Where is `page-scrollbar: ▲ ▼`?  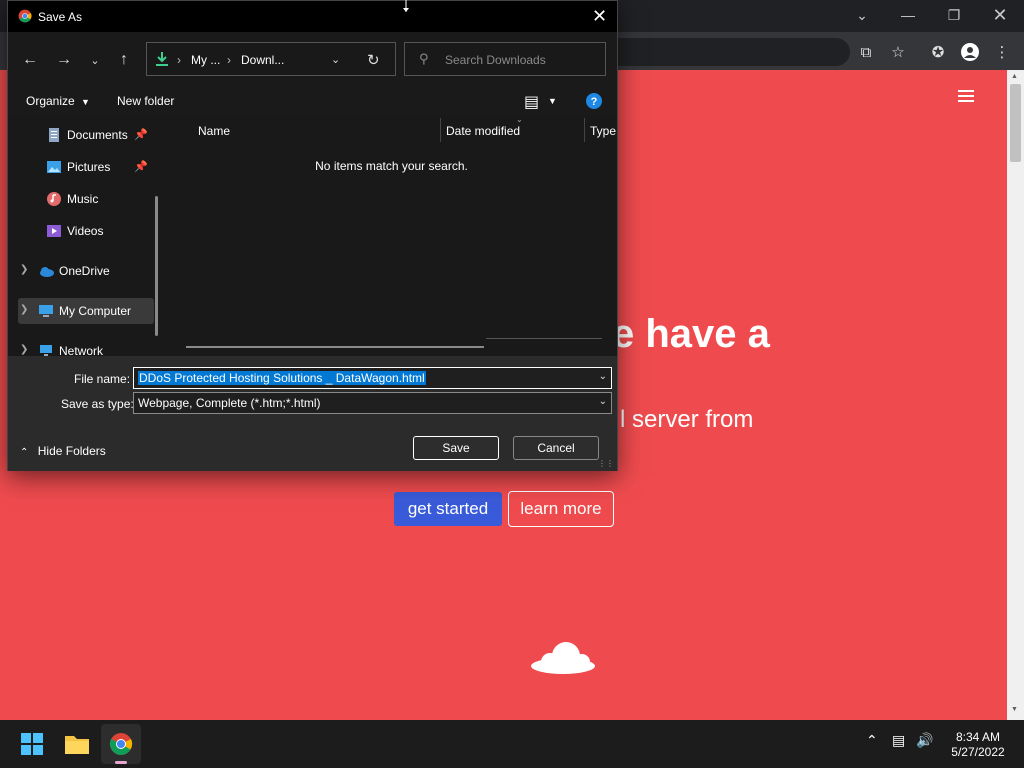
page-scrollbar: ▲ ▼ is located at coordinates (1015, 395).